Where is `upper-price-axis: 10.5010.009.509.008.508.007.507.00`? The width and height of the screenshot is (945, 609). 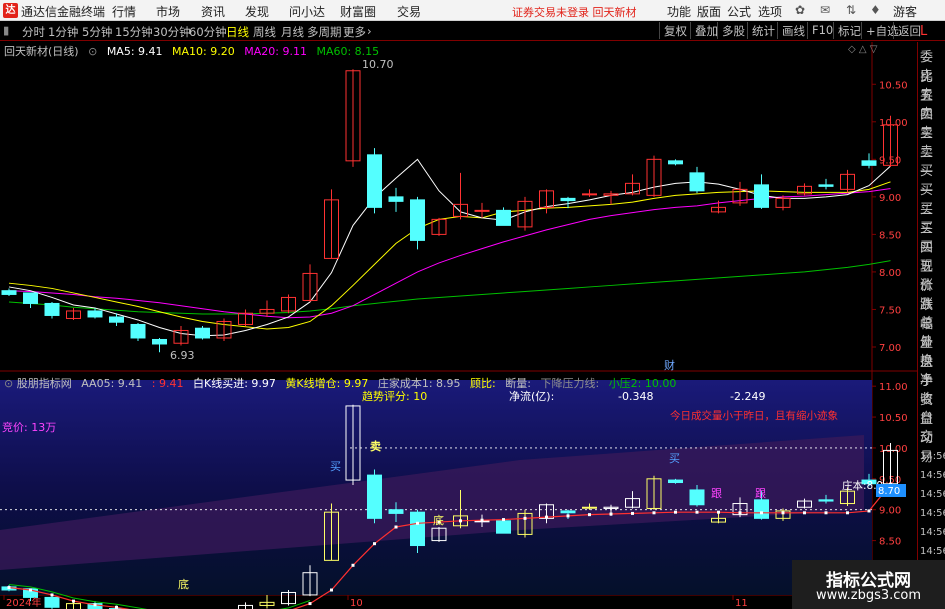
upper-price-axis: 10.5010.009.509.008.508.007.507.00 is located at coordinates (890, 217).